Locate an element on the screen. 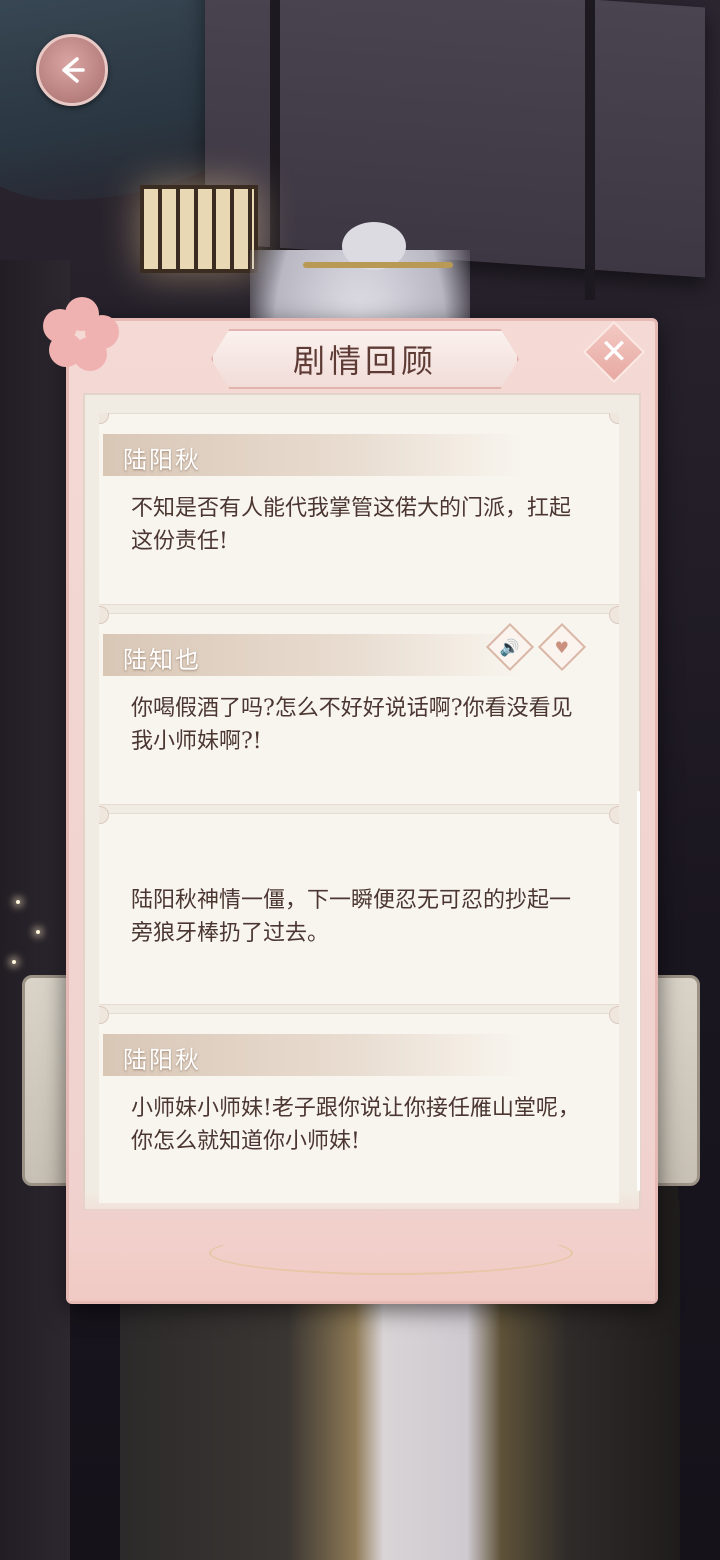  character-hairpin is located at coordinates (378, 265).